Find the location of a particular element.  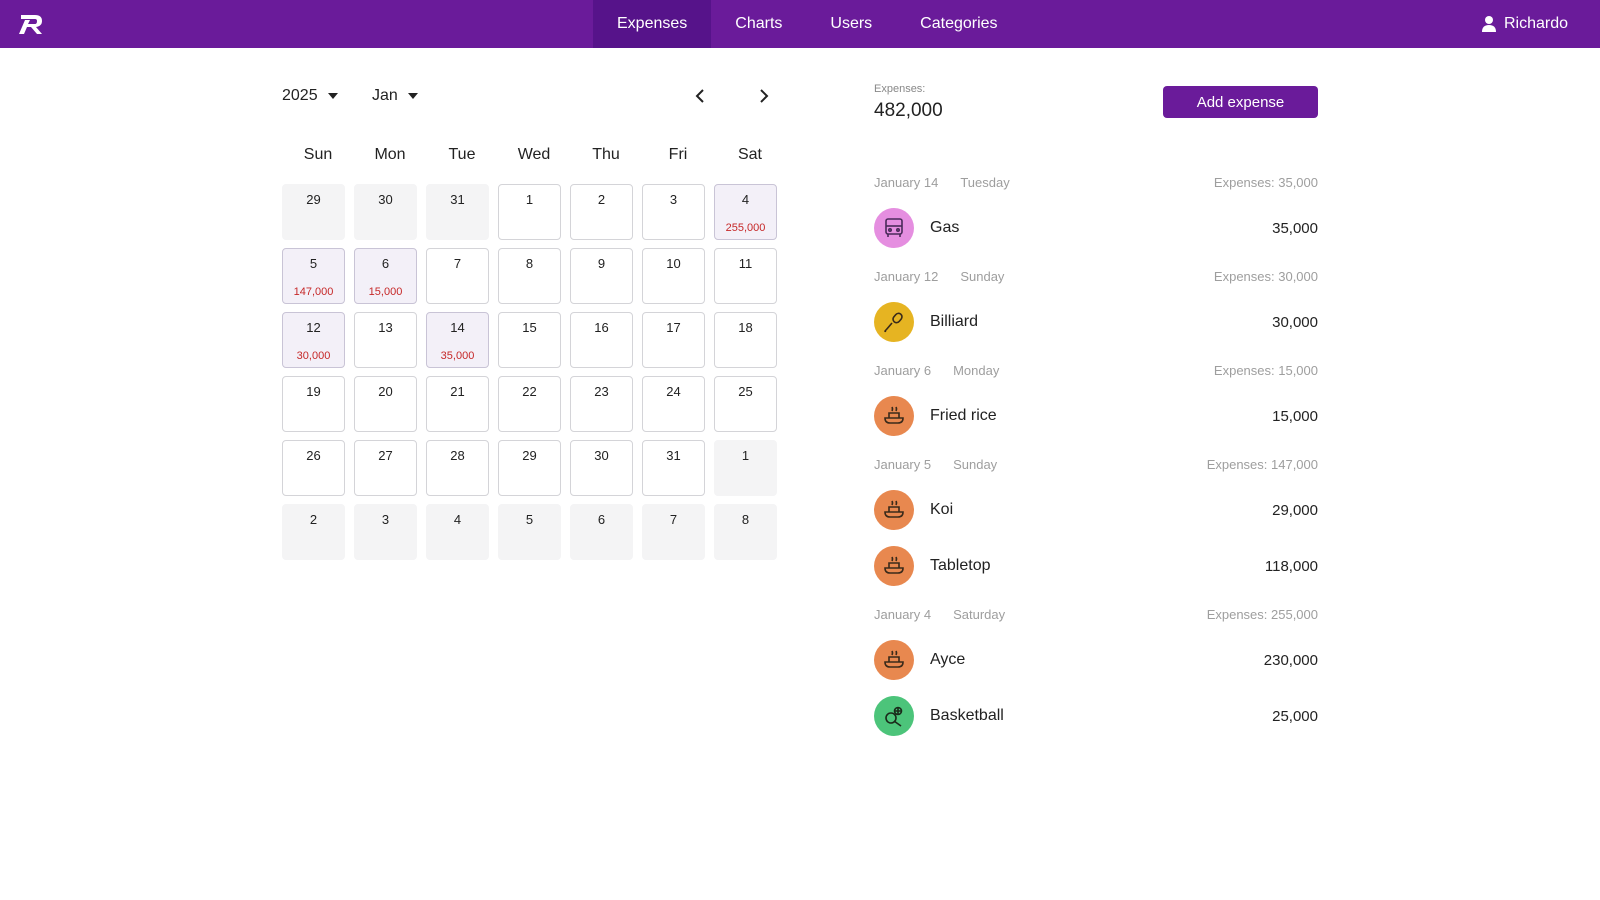

expense-name: Koi is located at coordinates (942, 509).